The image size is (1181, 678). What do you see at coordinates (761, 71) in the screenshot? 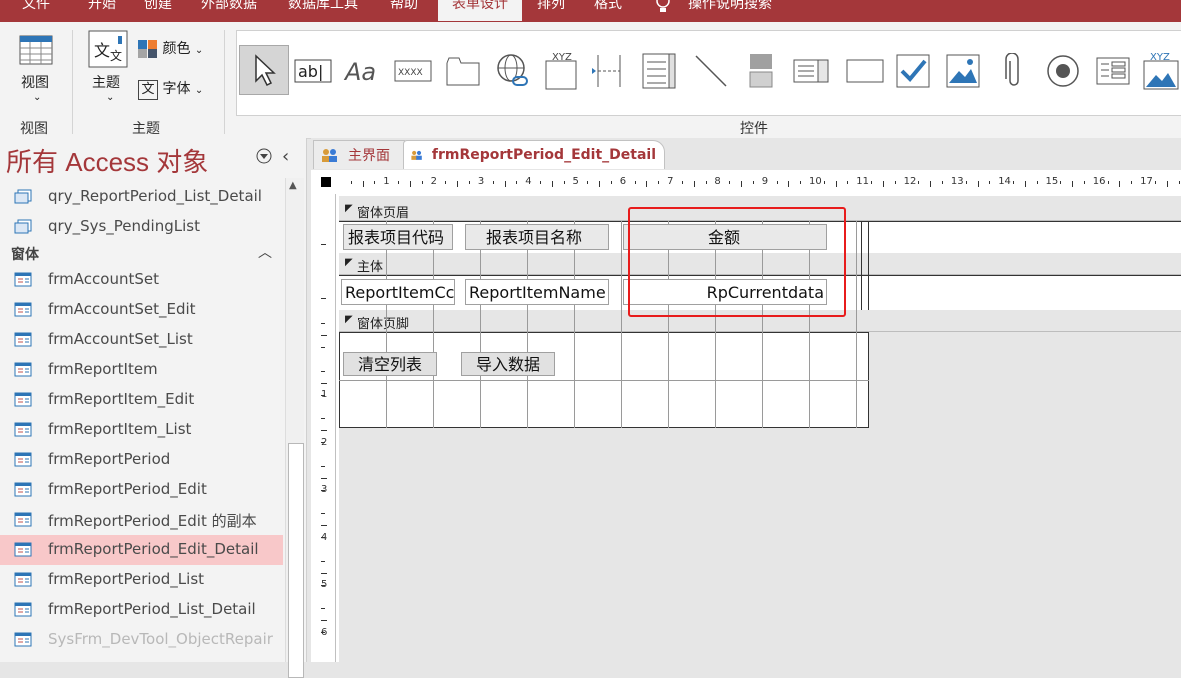
I see `toggle-button-icon` at bounding box center [761, 71].